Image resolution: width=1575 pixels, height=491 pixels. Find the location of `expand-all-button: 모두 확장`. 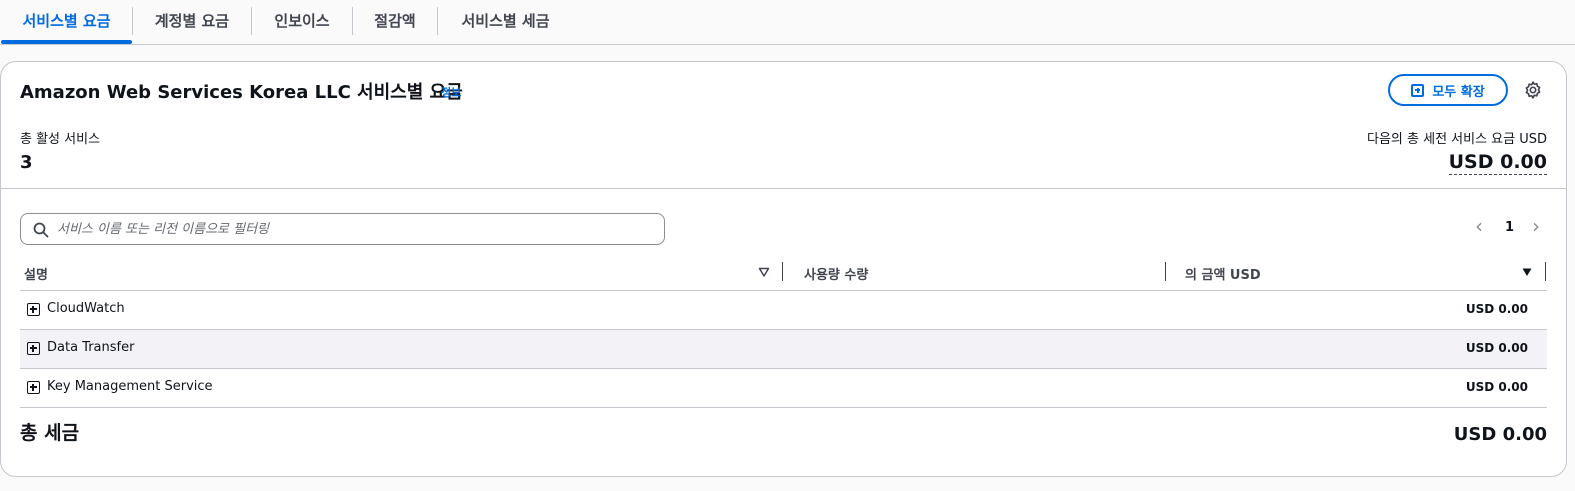

expand-all-button: 모두 확장 is located at coordinates (1448, 90).